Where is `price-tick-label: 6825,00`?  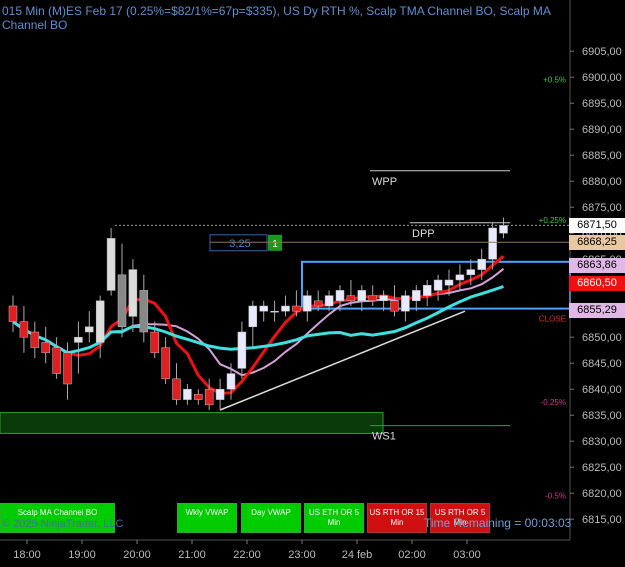
price-tick-label: 6825,00 is located at coordinates (602, 468).